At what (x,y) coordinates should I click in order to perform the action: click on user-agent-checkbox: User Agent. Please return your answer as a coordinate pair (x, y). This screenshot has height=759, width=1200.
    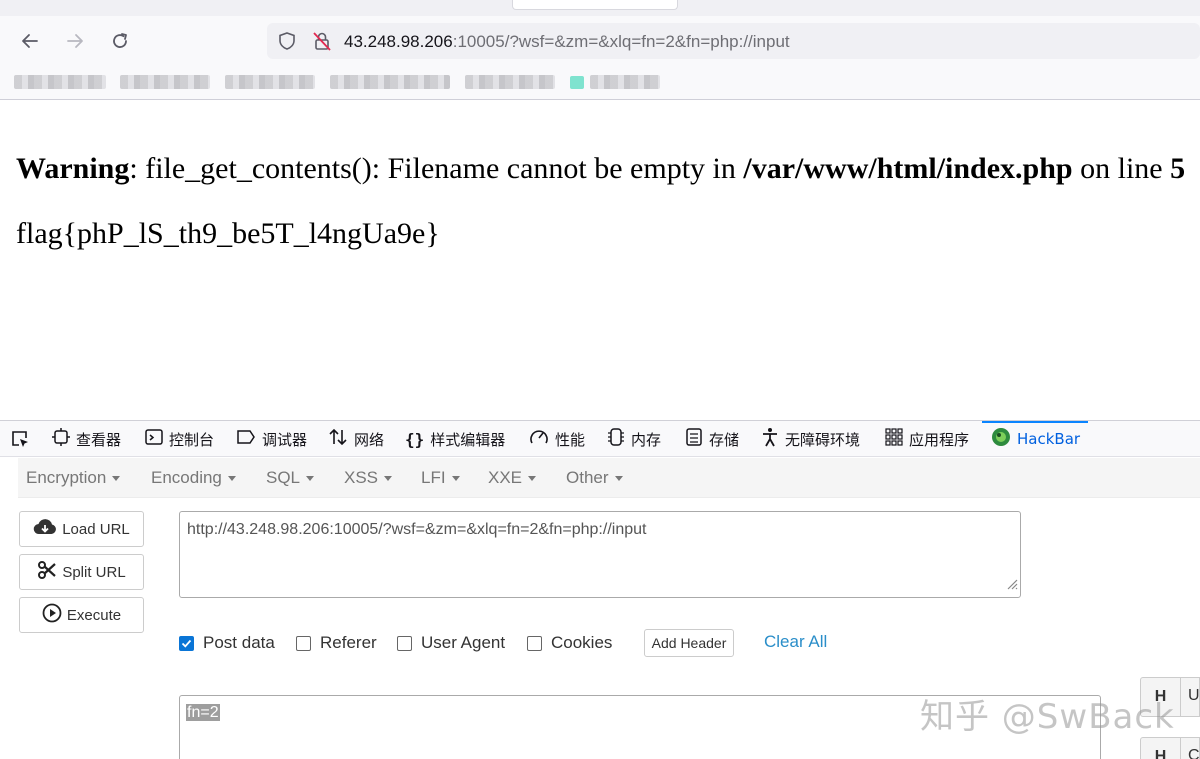
    Looking at the image, I should click on (451, 643).